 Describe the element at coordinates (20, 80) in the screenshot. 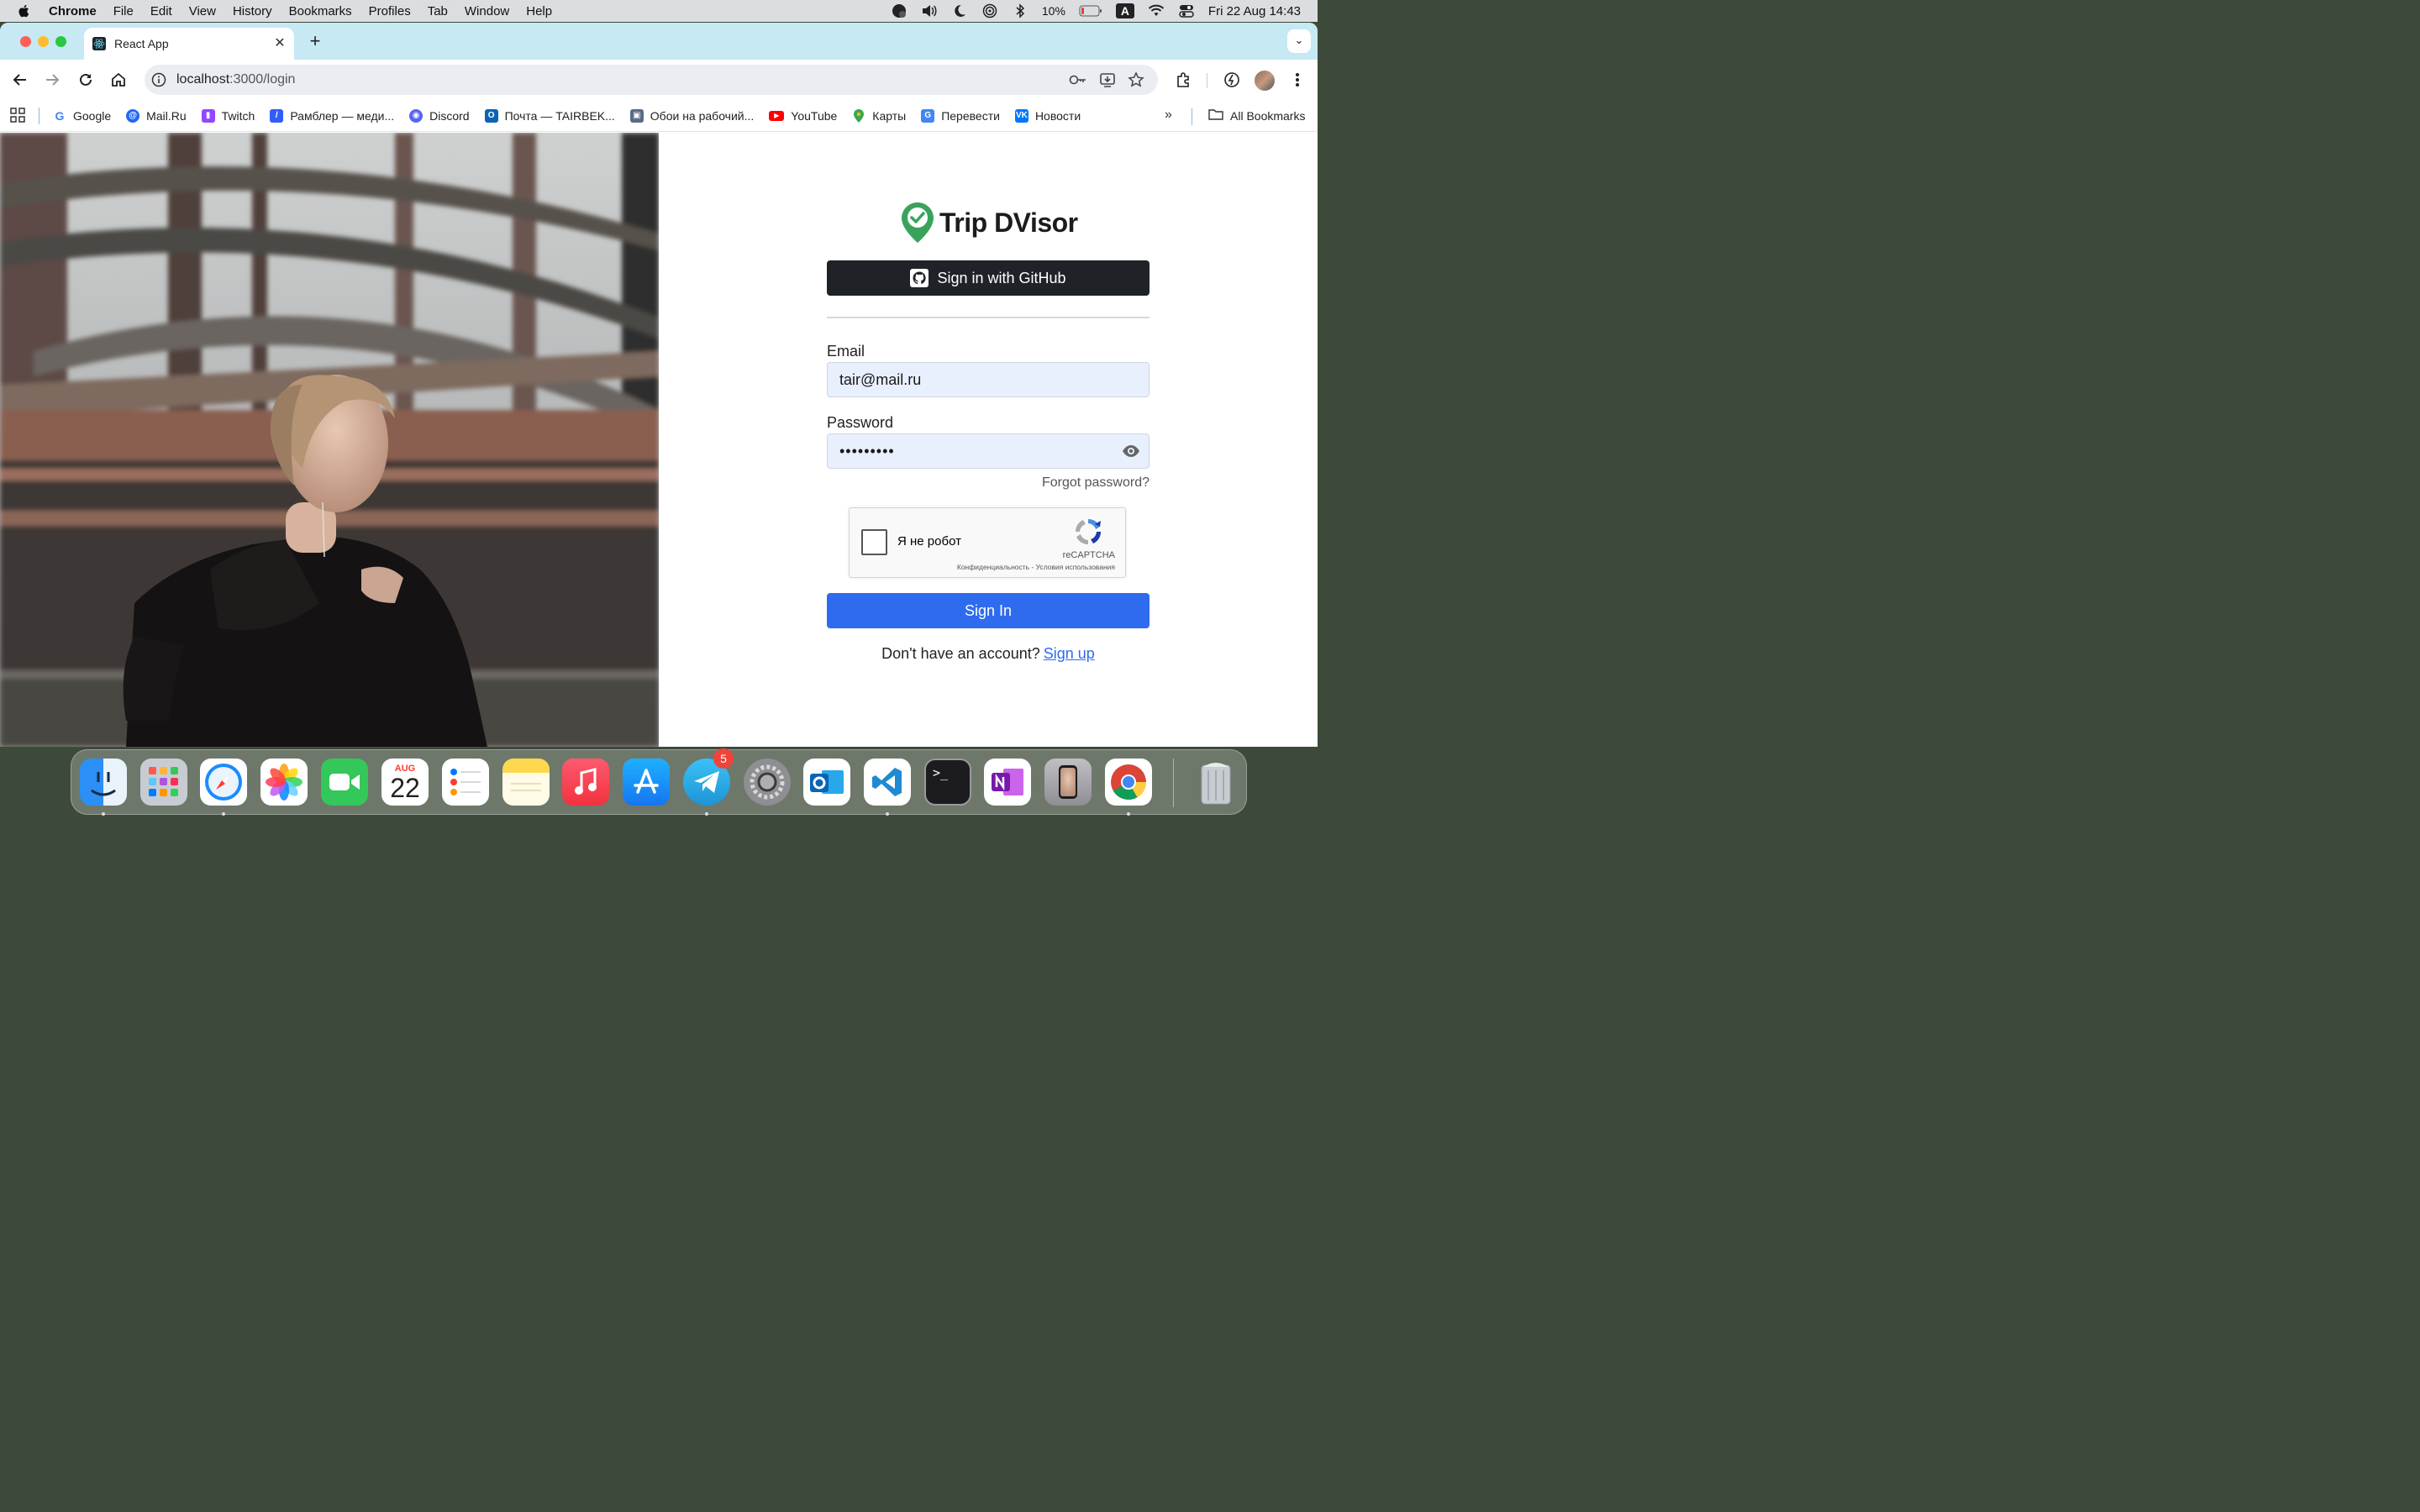

I see `back-button` at that location.